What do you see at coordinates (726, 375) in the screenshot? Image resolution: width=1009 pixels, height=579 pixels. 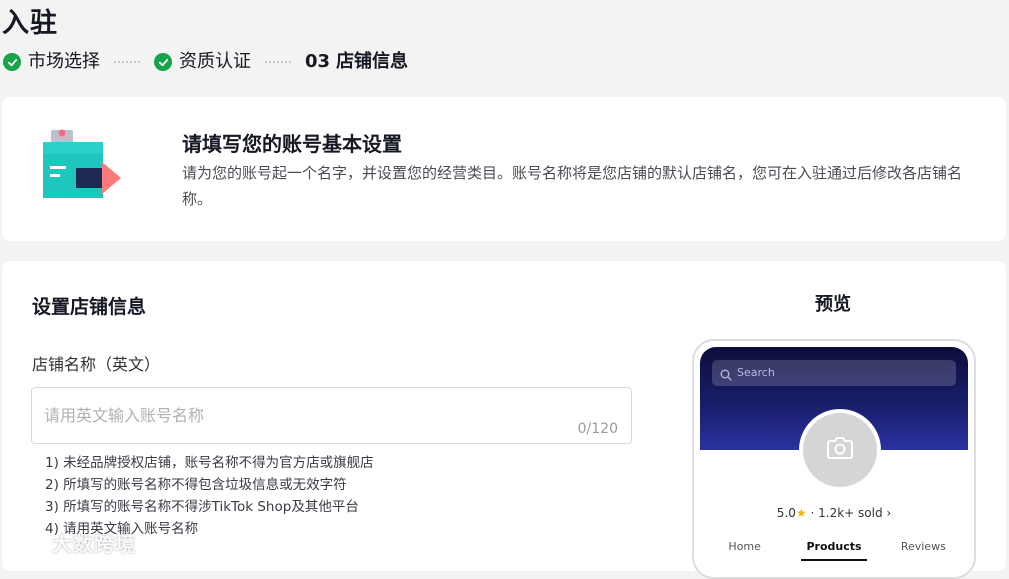 I see `search-icon` at bounding box center [726, 375].